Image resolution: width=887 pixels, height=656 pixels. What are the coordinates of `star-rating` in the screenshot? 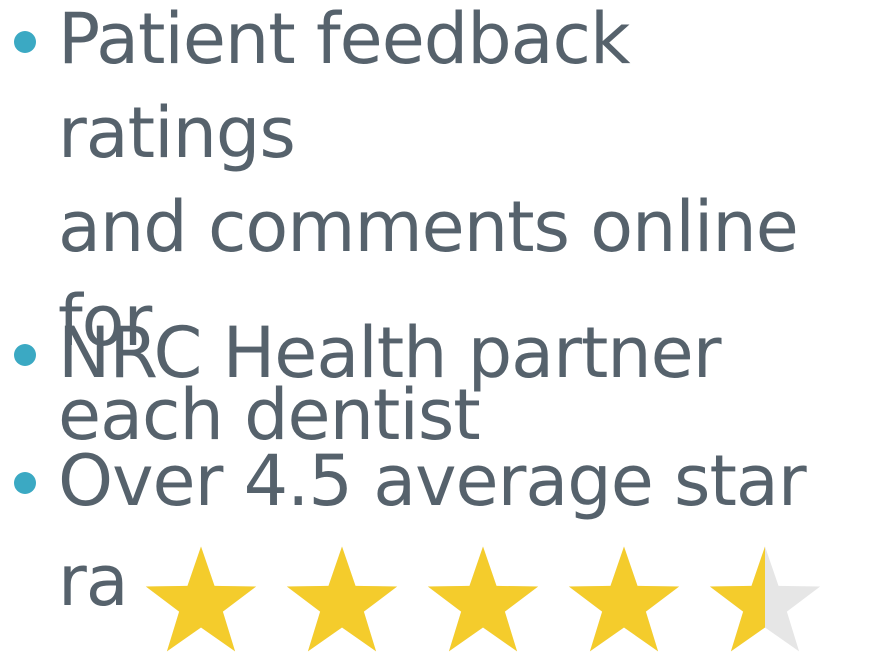 It's located at (488, 600).